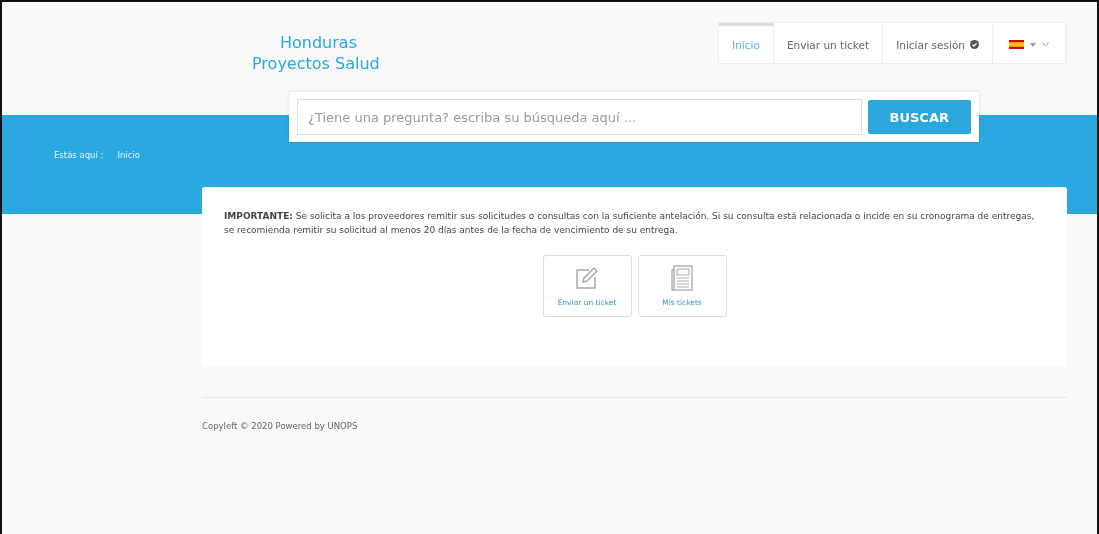 The width and height of the screenshot is (1099, 534). I want to click on caret-icon, so click(1033, 44).